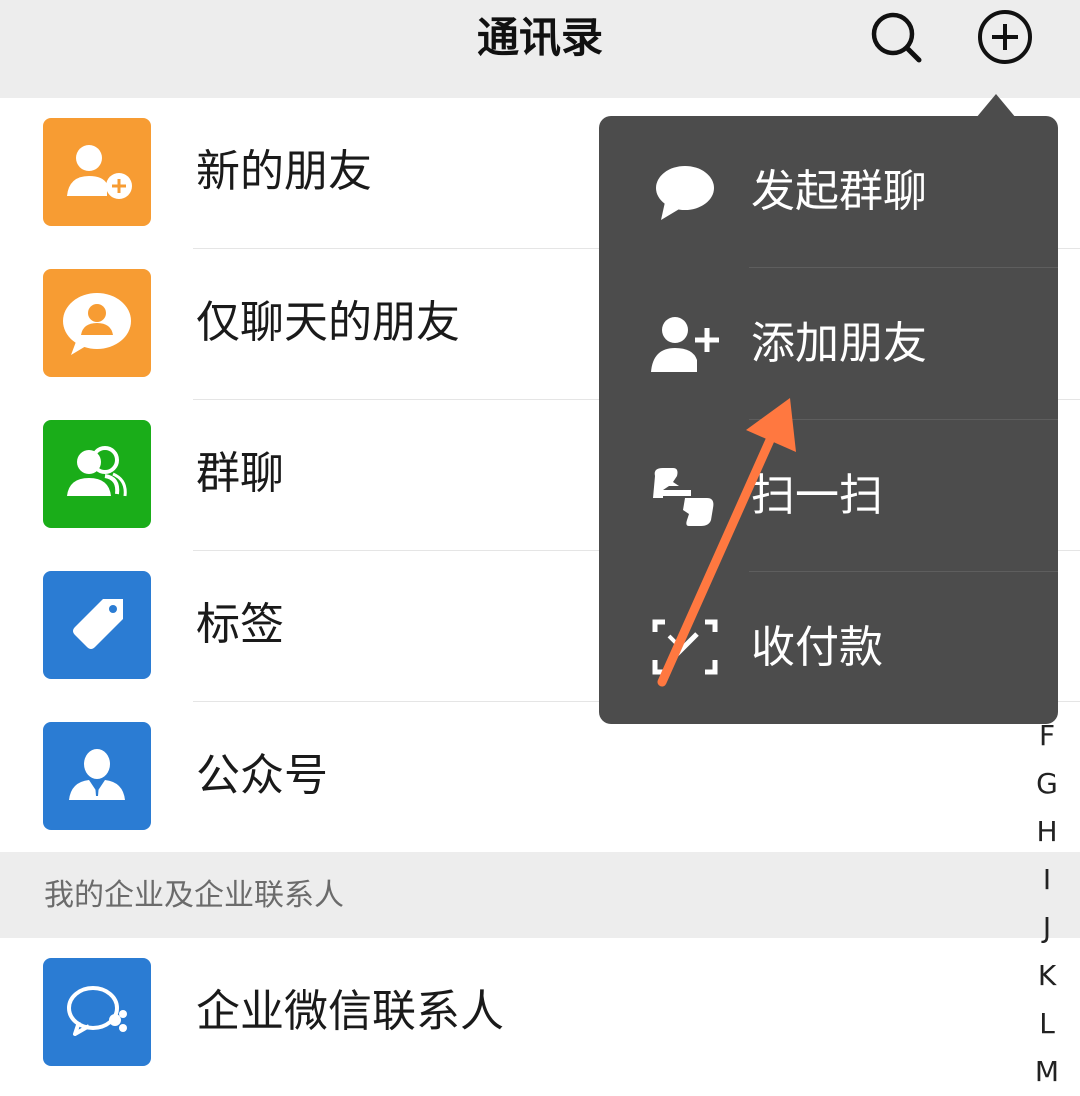 The width and height of the screenshot is (1080, 1096). What do you see at coordinates (97, 1012) in the screenshot?
I see `wecom-icon` at bounding box center [97, 1012].